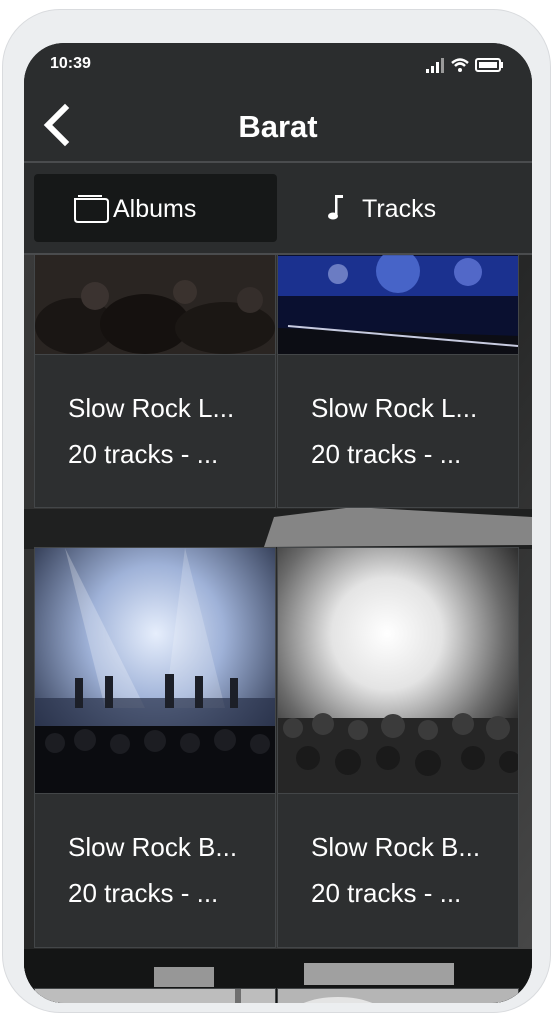  Describe the element at coordinates (460, 65) in the screenshot. I see `wifi-icon` at that location.